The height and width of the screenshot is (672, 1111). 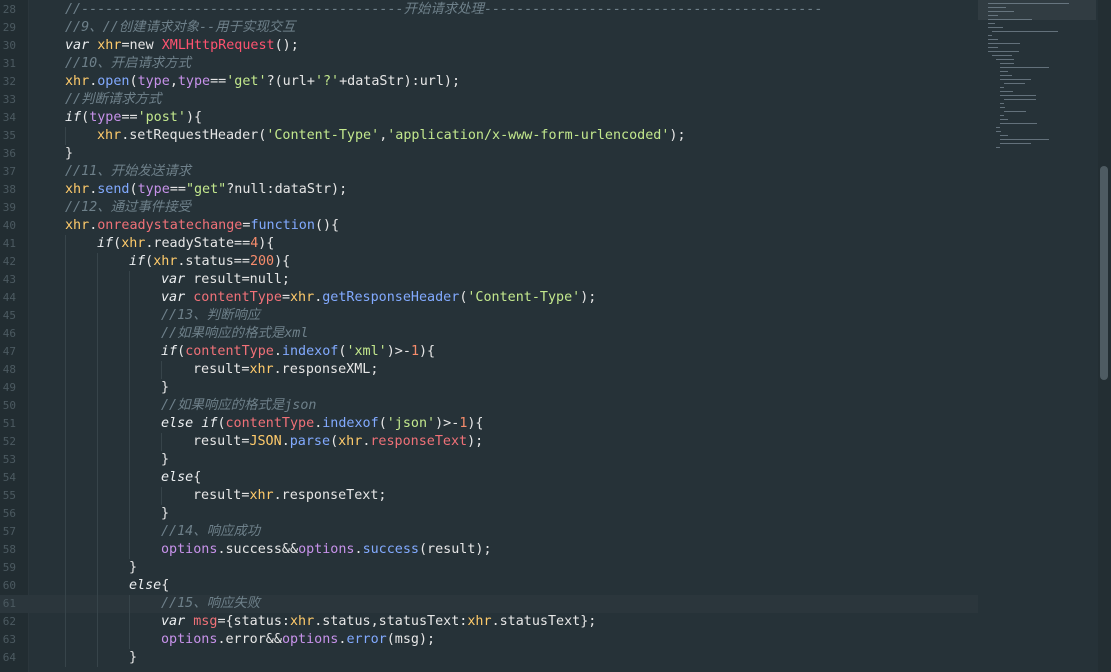 I want to click on code-line: 45 //13、判断响应, so click(x=490, y=316).